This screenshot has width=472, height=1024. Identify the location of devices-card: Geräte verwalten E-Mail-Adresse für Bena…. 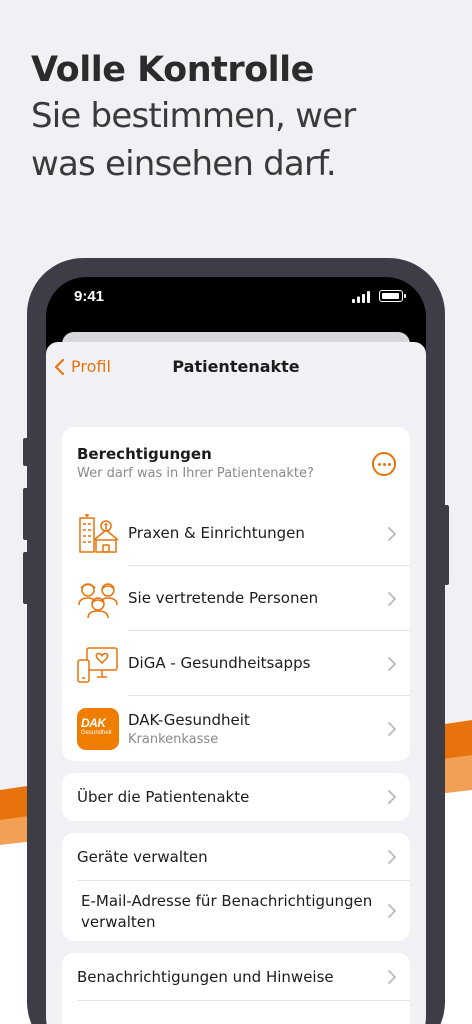
(236, 887).